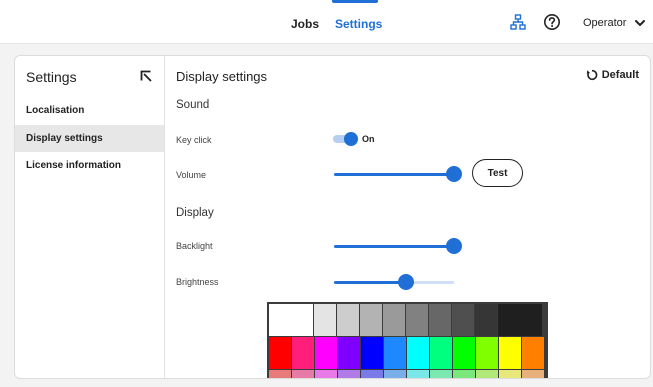 This screenshot has width=653, height=387. I want to click on tab-settings: Settings, so click(358, 24).